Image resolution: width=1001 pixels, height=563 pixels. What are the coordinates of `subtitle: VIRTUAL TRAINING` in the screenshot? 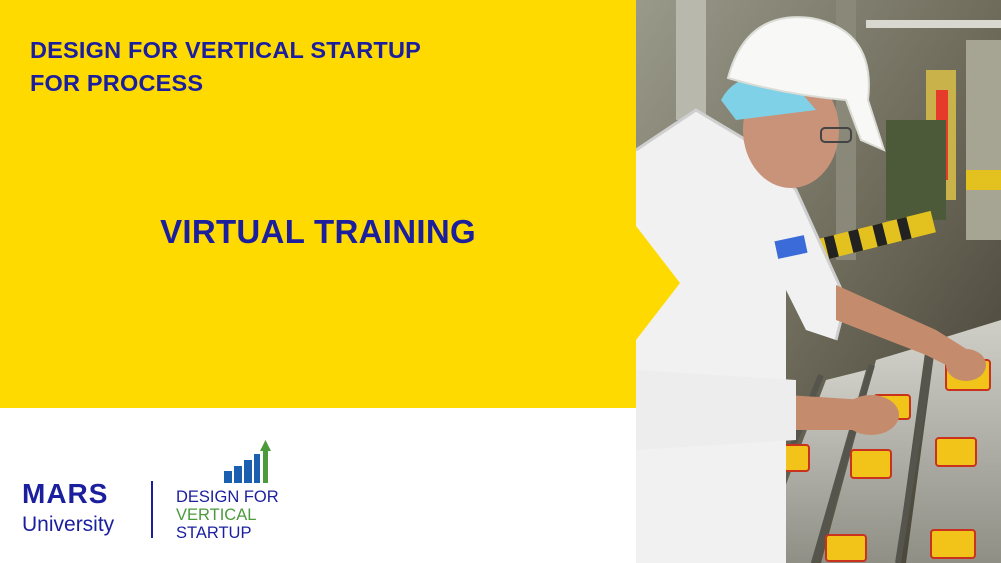 It's located at (318, 231).